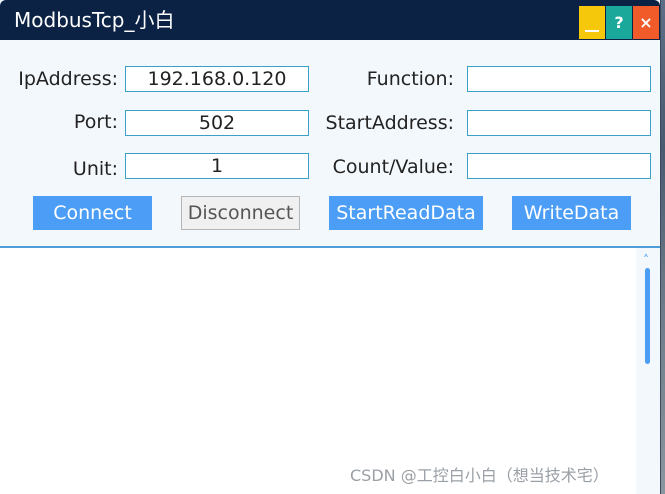 Image resolution: width=665 pixels, height=494 pixels. What do you see at coordinates (592, 22) in the screenshot?
I see `minimize-button` at bounding box center [592, 22].